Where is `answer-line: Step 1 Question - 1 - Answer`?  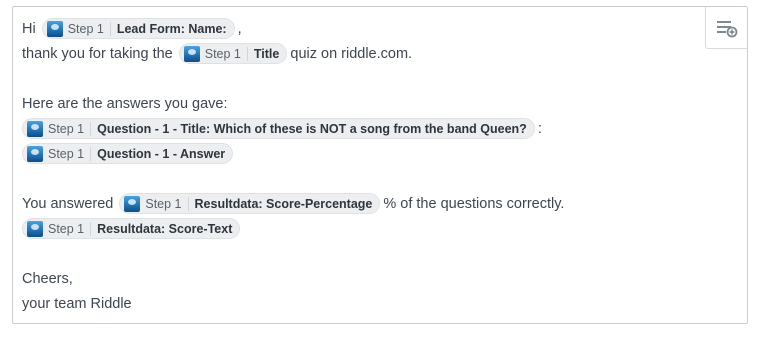 answer-line: Step 1 Question - 1 - Answer is located at coordinates (360, 153).